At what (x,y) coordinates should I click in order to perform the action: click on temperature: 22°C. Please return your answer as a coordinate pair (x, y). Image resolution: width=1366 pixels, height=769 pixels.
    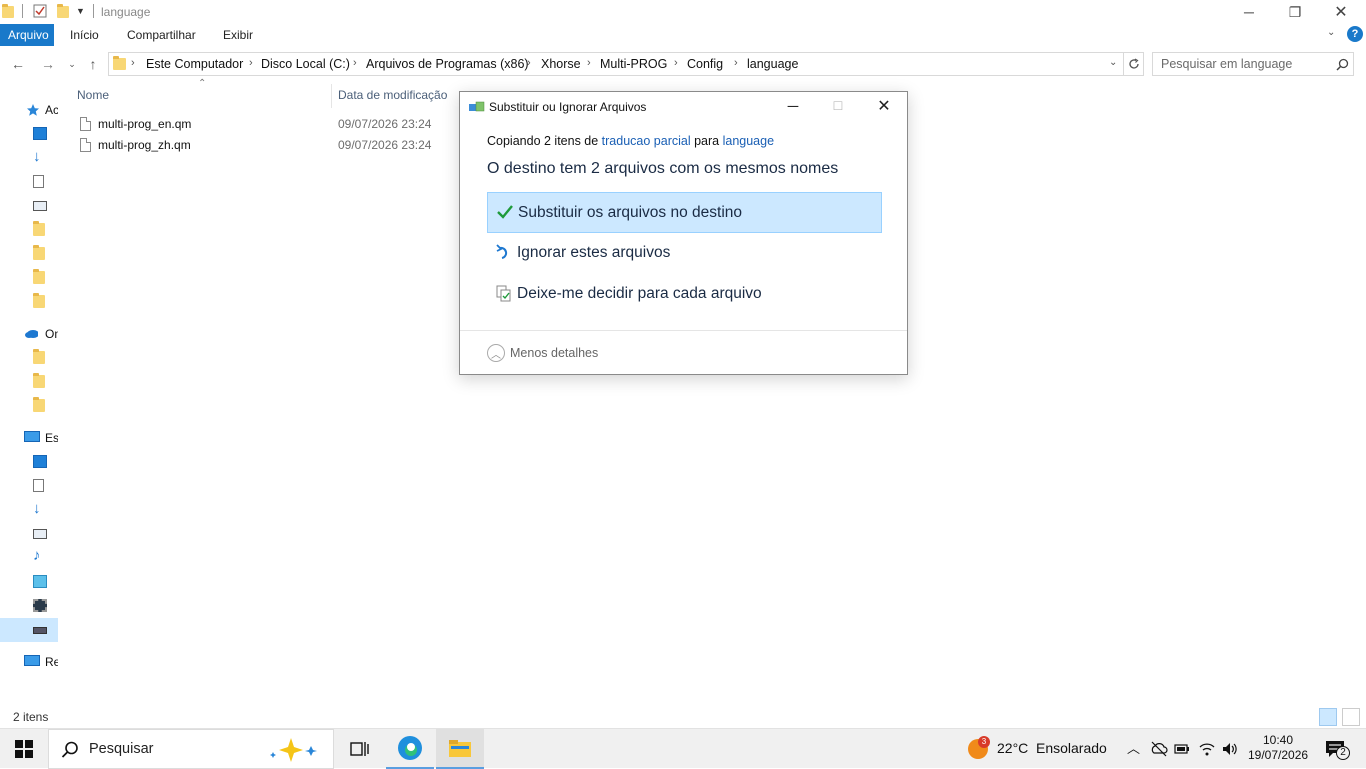
    Looking at the image, I should click on (1012, 748).